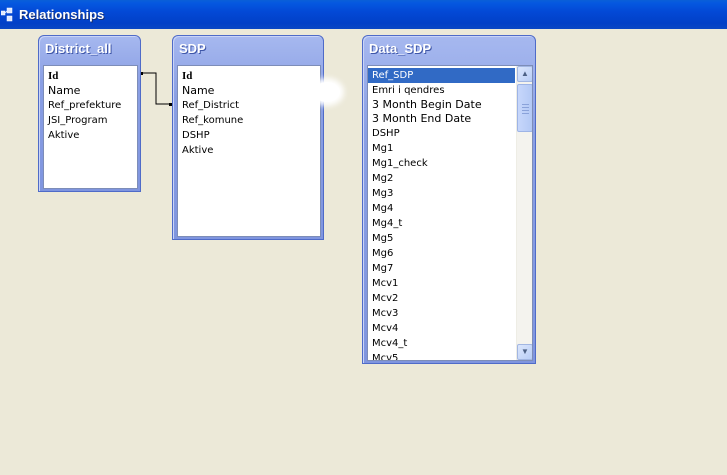 The image size is (727, 475). What do you see at coordinates (442, 90) in the screenshot?
I see `field-emri-i-qendres: Emri i qendres` at bounding box center [442, 90].